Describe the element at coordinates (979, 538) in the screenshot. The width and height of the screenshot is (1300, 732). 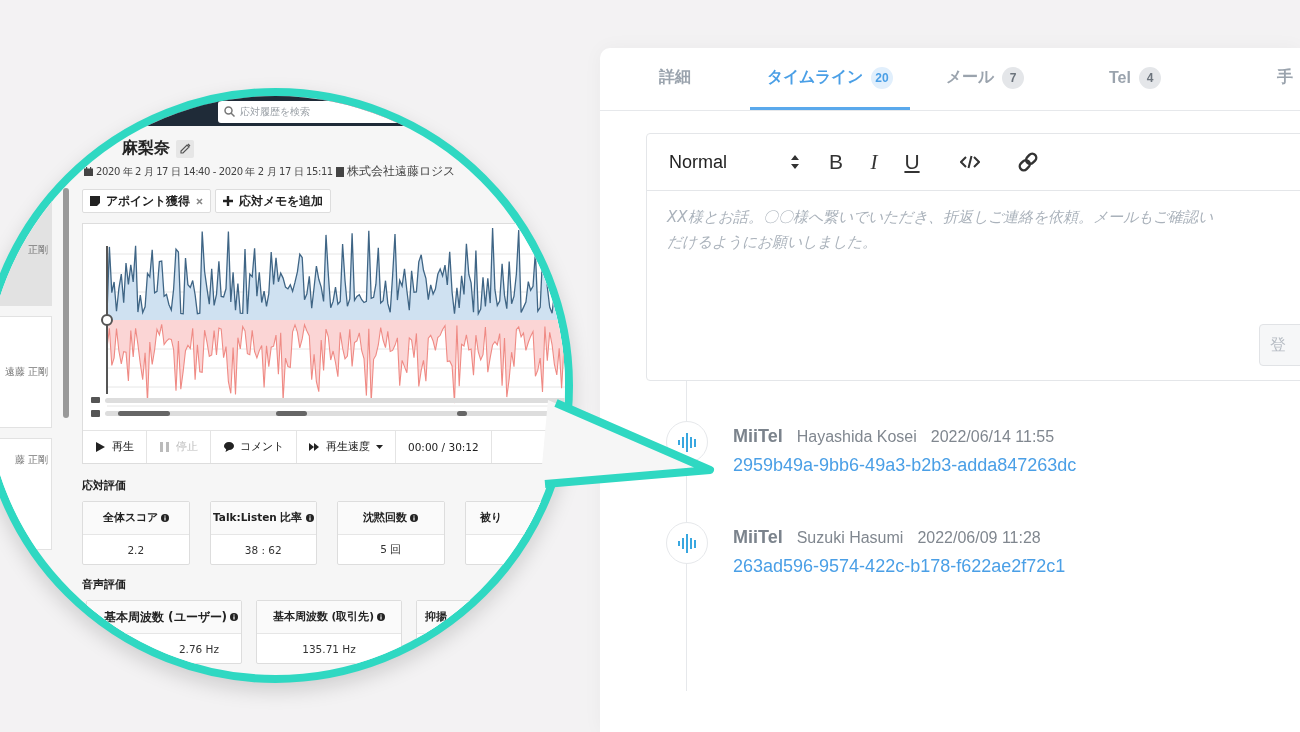
I see `timestamp: 2022/06/09 11:28` at that location.